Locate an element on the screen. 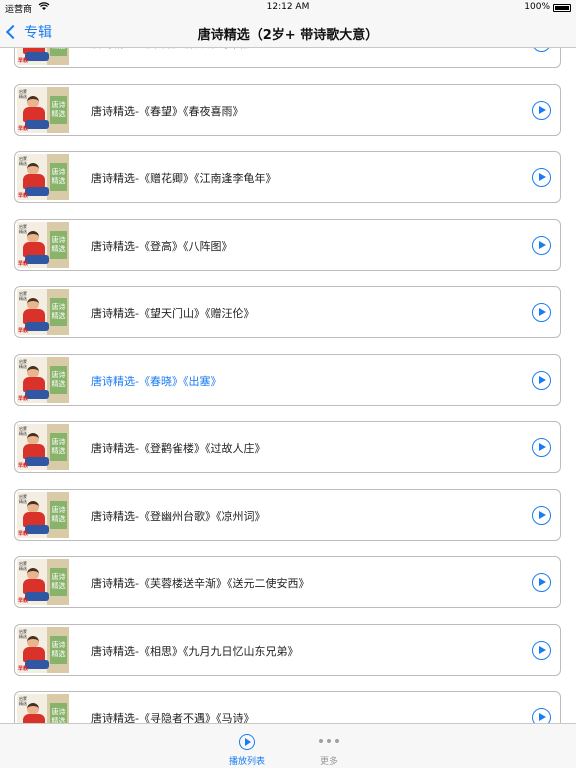 The height and width of the screenshot is (768, 576). track-row: 启蒙 精选 唐诗精选 早教 唐诗精选-《芙蓉楼送辛渐》《送元二使安西》 is located at coordinates (287, 582).